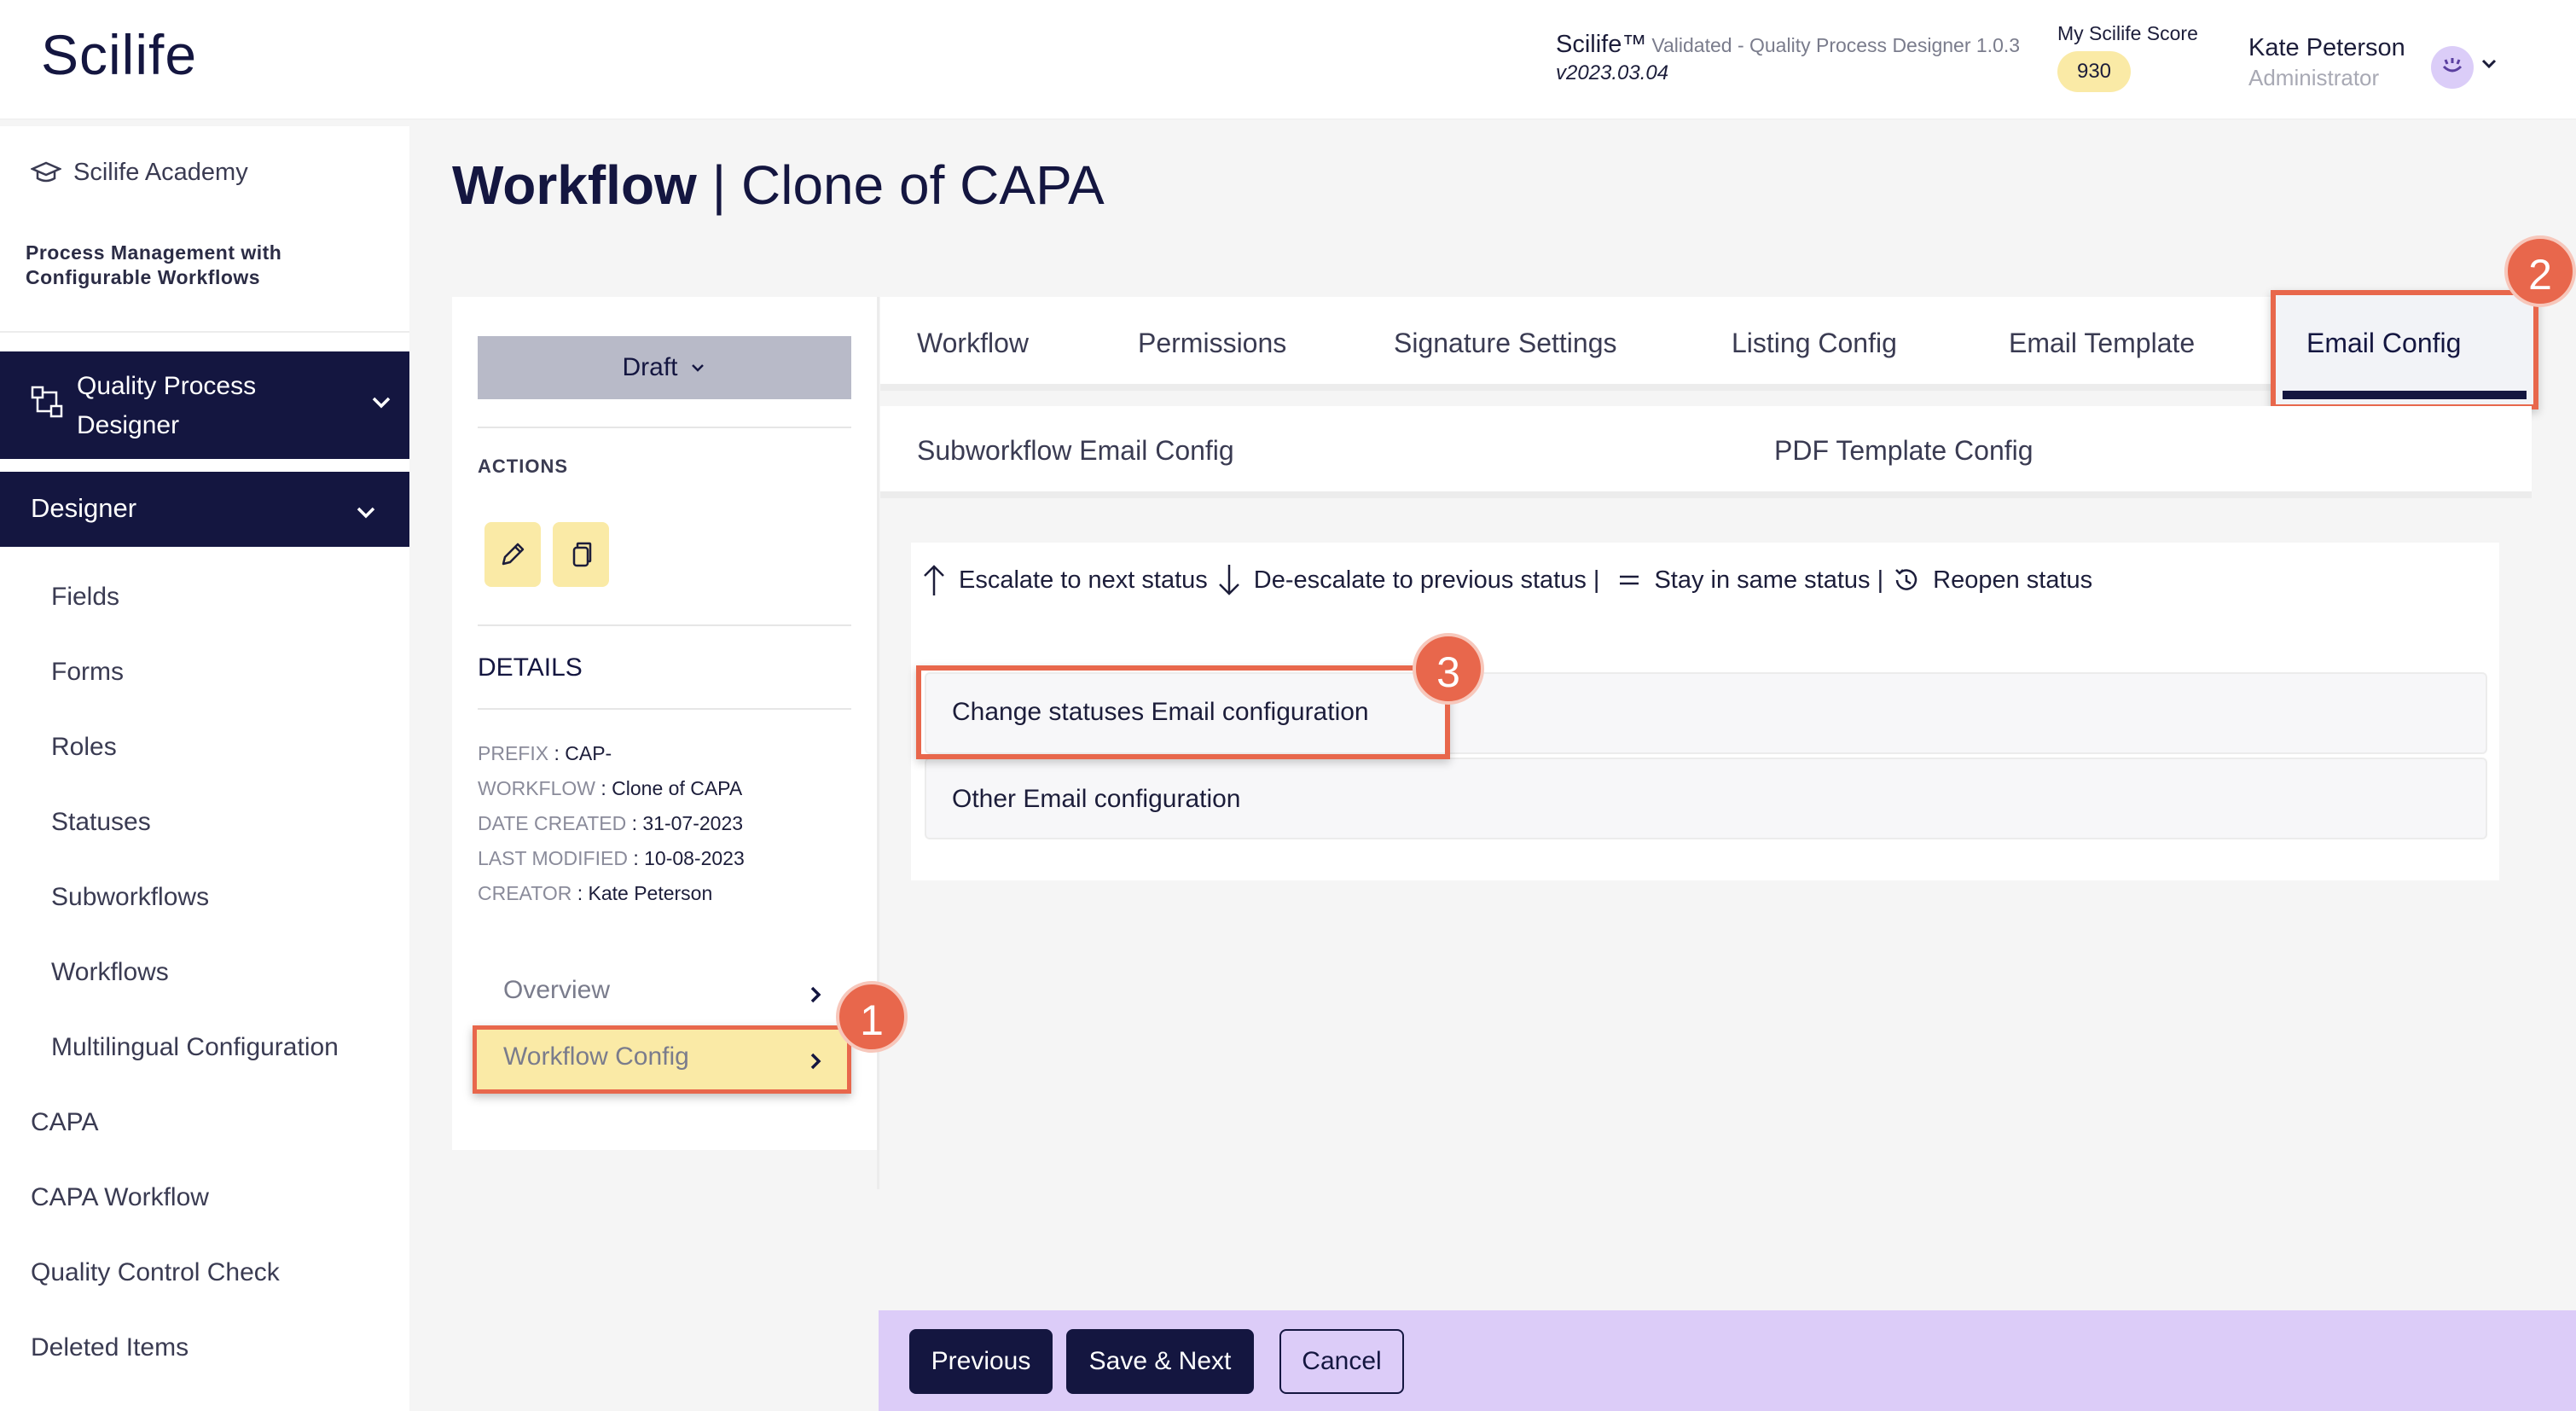 The image size is (2576, 1411). What do you see at coordinates (2314, 77) in the screenshot?
I see `user-role: Administrator` at bounding box center [2314, 77].